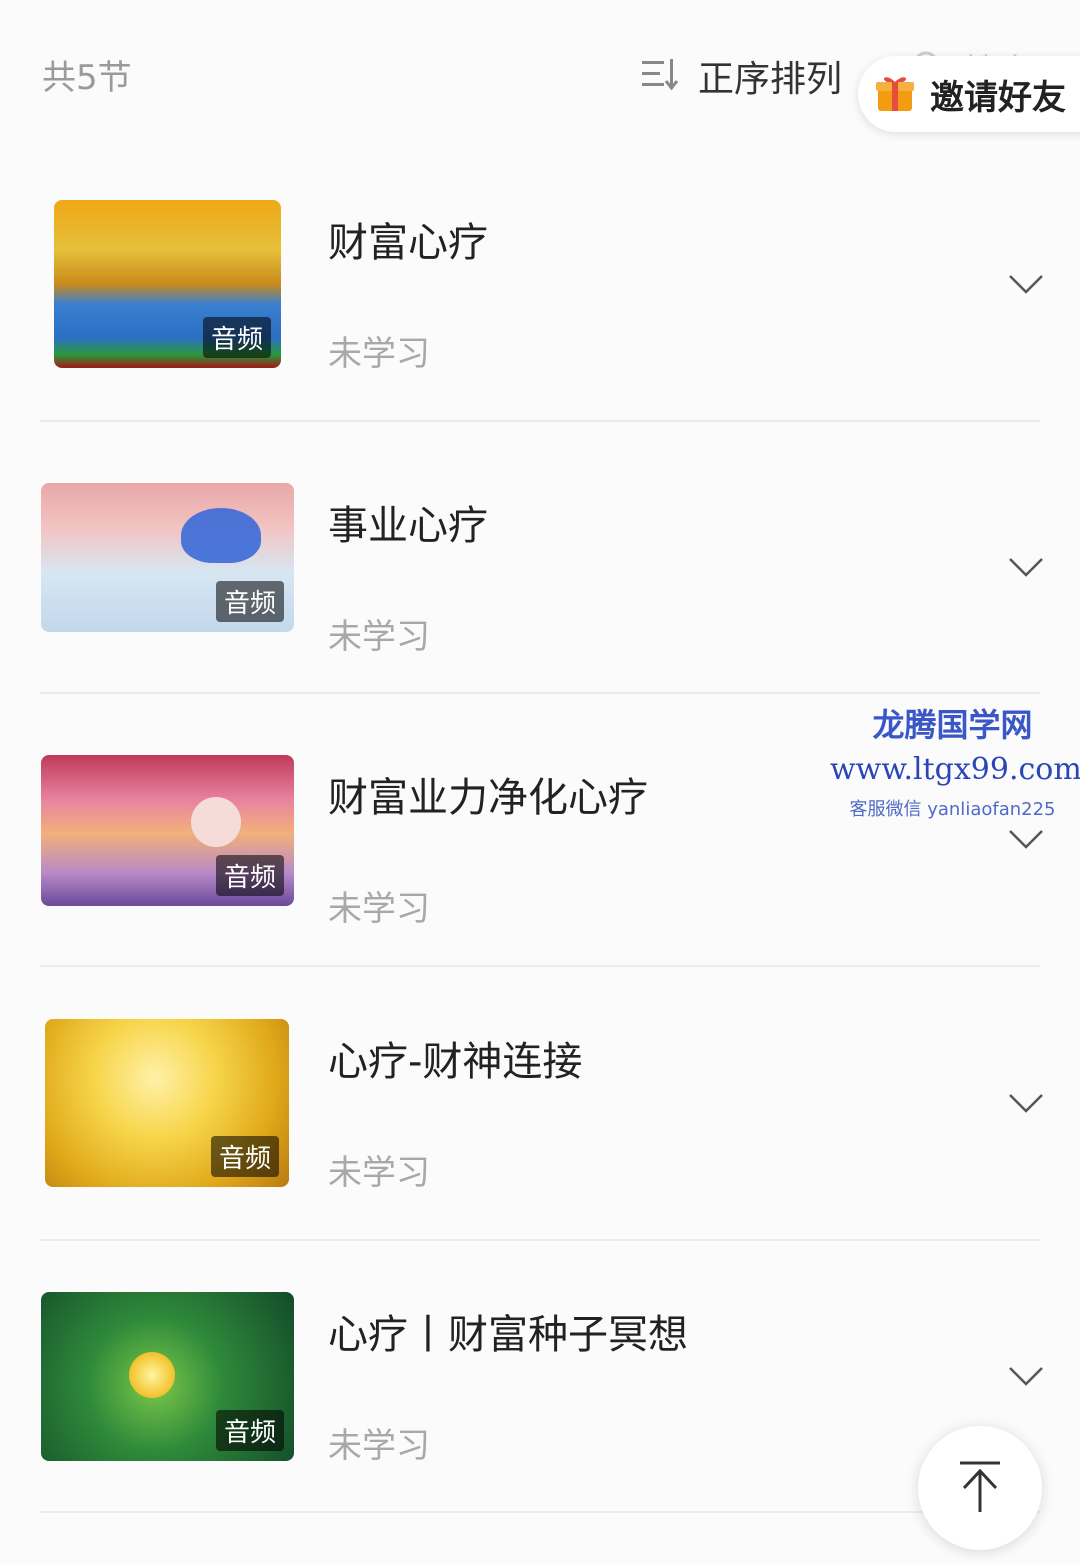  Describe the element at coordinates (488, 798) in the screenshot. I see `lesson-title: 财富业力净化心疗` at that location.